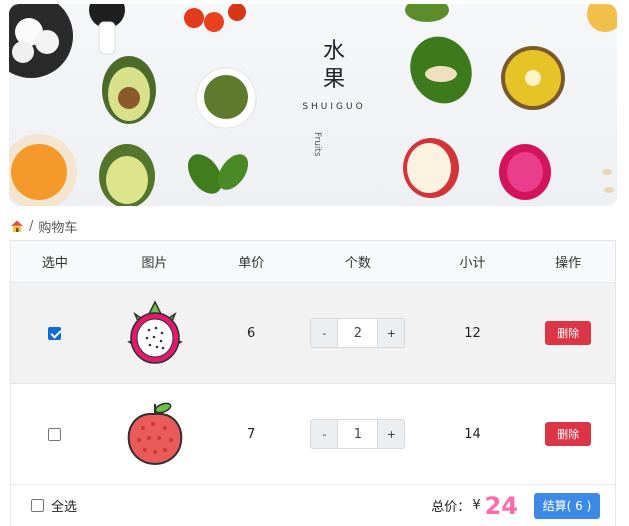 Image resolution: width=629 pixels, height=526 pixels. I want to click on total-area: 总价： ¥ 24 结算( 6 ), so click(515, 506).